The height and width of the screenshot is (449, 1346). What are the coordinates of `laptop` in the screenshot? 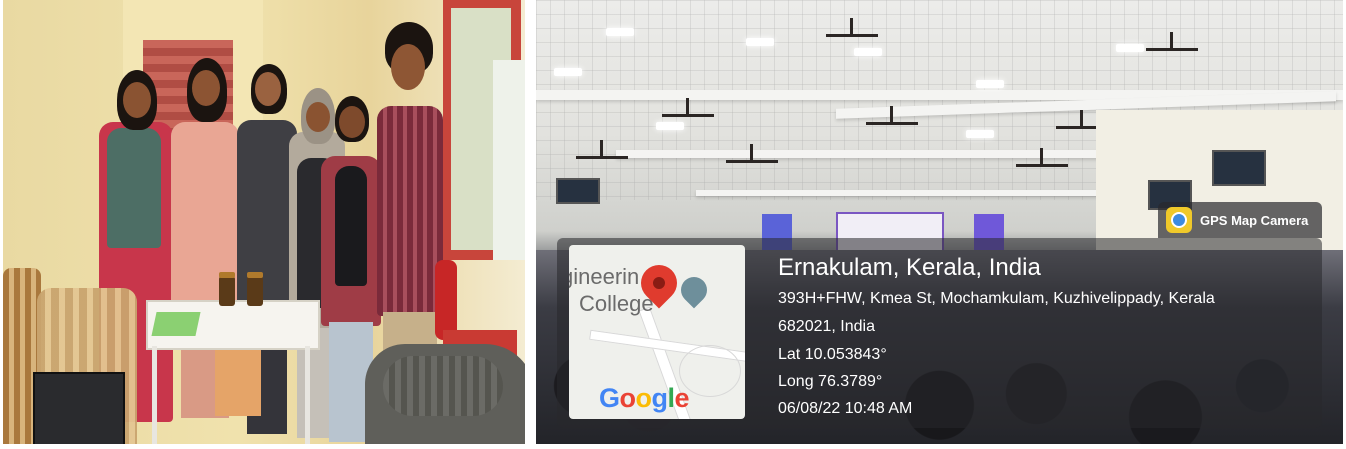 It's located at (79, 408).